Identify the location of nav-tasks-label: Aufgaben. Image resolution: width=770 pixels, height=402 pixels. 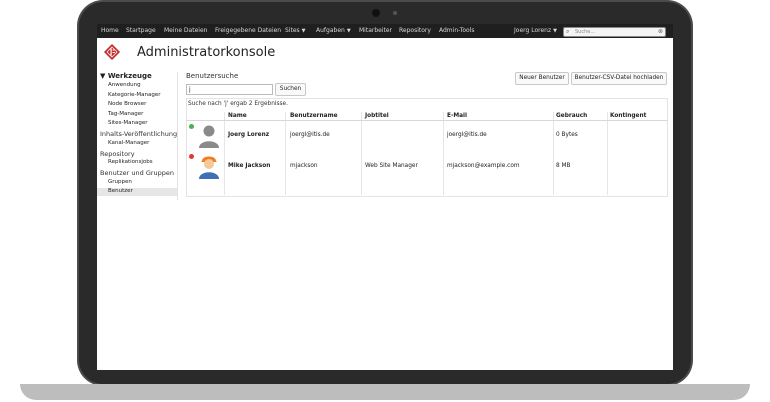
(330, 30).